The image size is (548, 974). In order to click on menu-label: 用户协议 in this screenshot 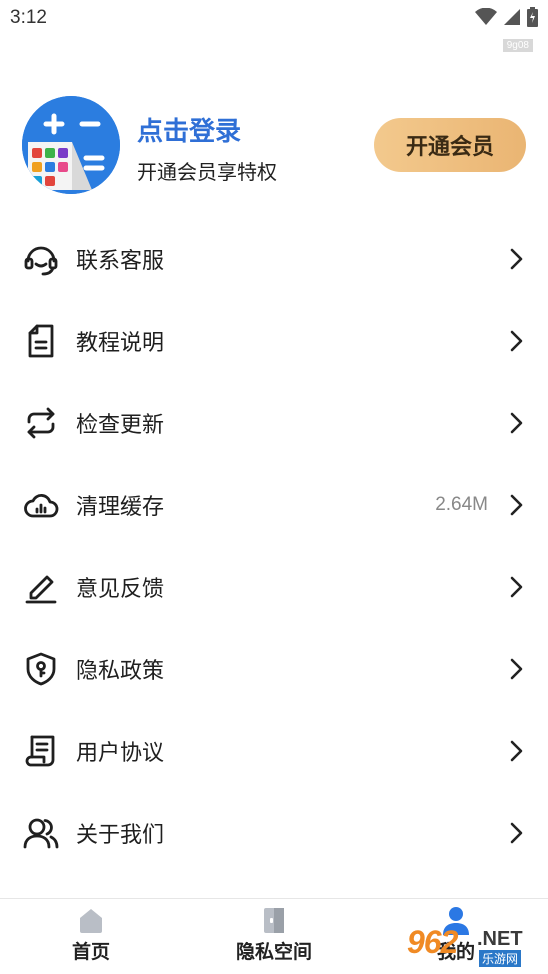, I will do `click(120, 752)`.